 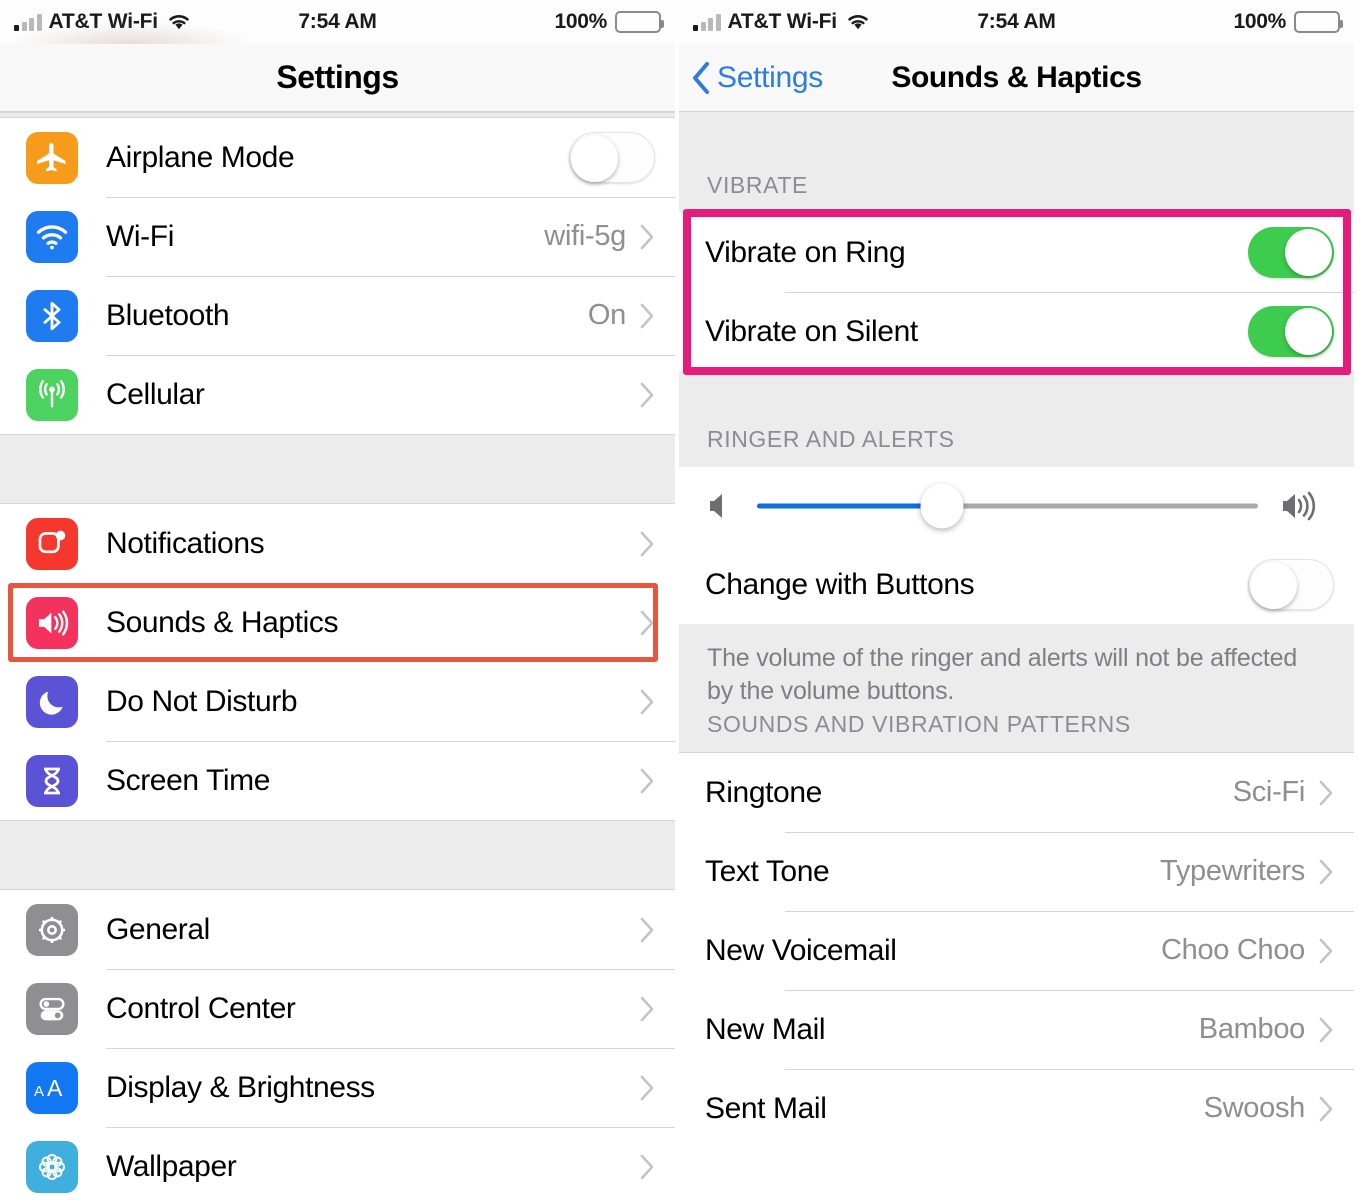 What do you see at coordinates (158, 929) in the screenshot?
I see `sidebar-item-label: General` at bounding box center [158, 929].